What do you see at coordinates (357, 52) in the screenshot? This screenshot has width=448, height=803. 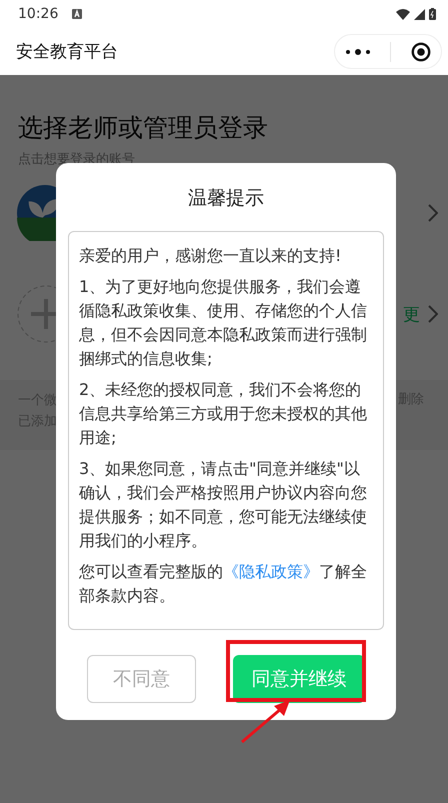 I see `more-icon` at bounding box center [357, 52].